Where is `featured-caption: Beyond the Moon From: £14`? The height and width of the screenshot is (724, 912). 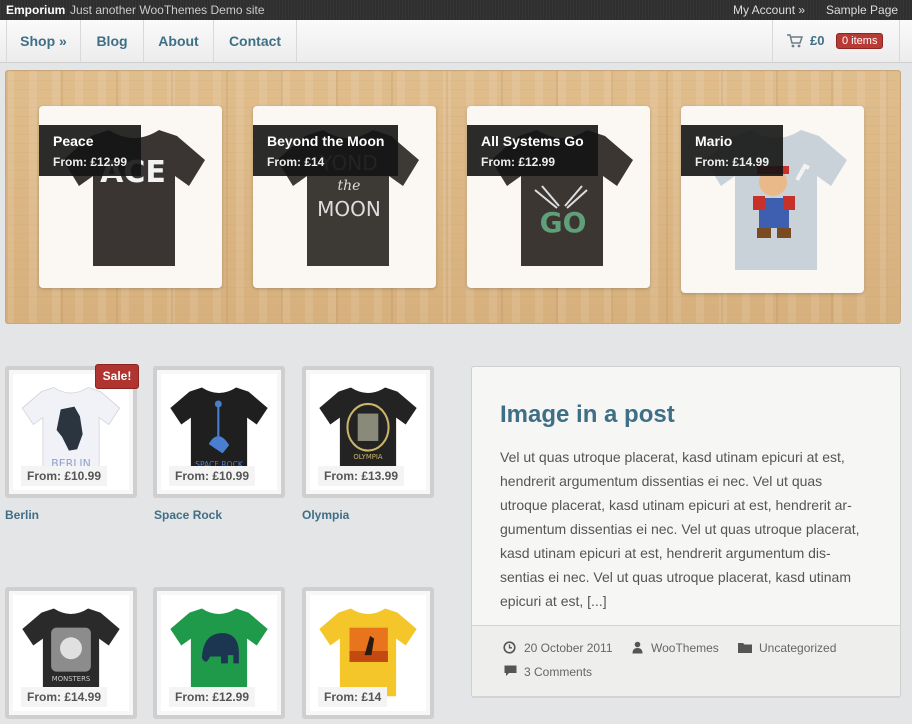 featured-caption: Beyond the Moon From: £14 is located at coordinates (326, 150).